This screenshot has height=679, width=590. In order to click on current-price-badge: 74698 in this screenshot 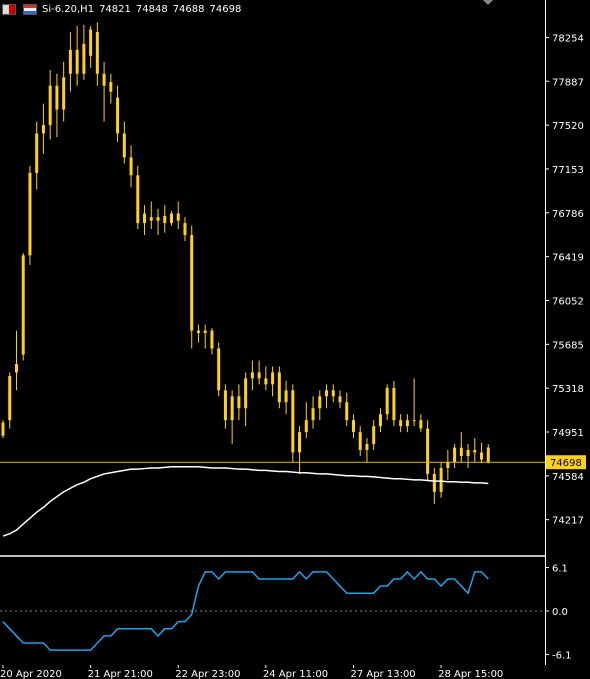, I will do `click(566, 462)`.